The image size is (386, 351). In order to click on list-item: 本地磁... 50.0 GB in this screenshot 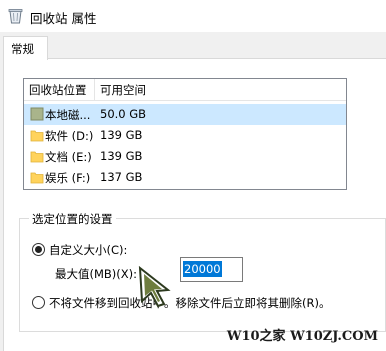, I will do `click(185, 114)`.